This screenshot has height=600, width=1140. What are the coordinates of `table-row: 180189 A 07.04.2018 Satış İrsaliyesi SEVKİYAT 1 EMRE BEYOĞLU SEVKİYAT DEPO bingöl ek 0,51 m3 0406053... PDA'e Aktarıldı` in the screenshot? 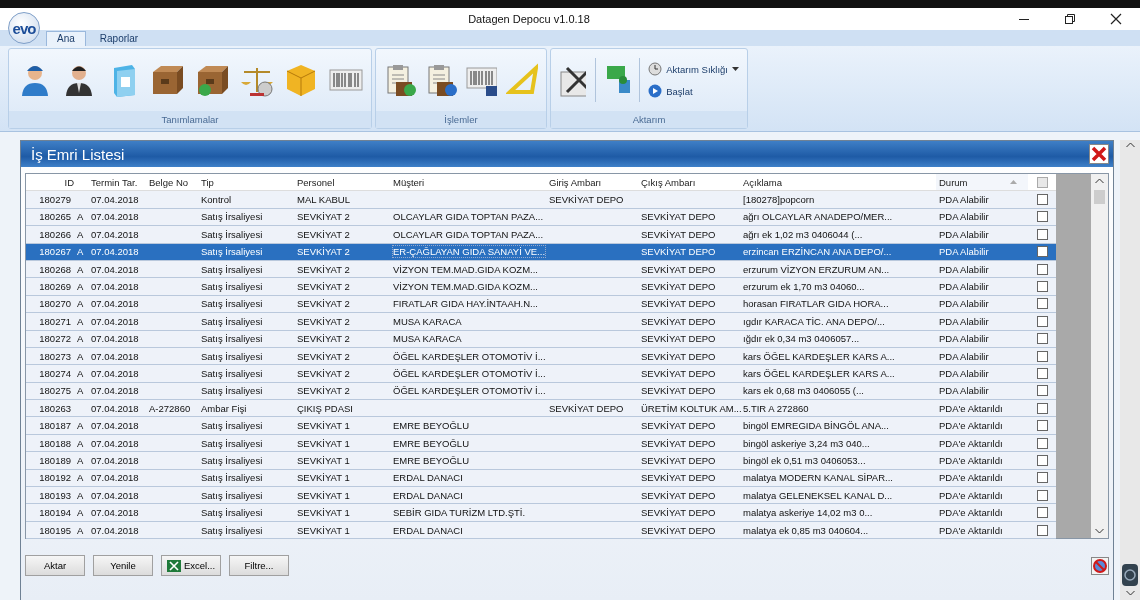 It's located at (541, 461).